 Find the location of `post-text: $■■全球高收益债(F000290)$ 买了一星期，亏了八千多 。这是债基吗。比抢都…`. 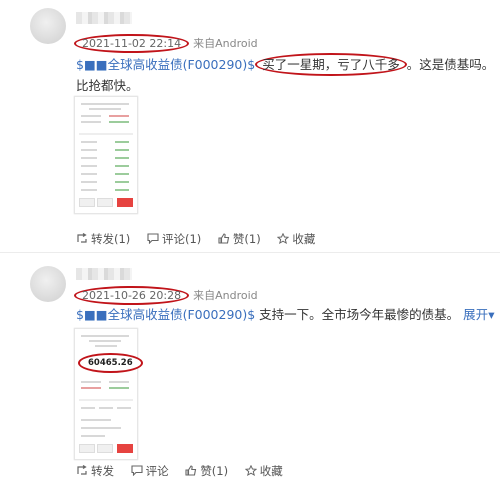

post-text: $■■全球高收益债(F000290)$ 买了一星期，亏了八千多 。这是债基吗。比抢都… is located at coordinates (286, 83).